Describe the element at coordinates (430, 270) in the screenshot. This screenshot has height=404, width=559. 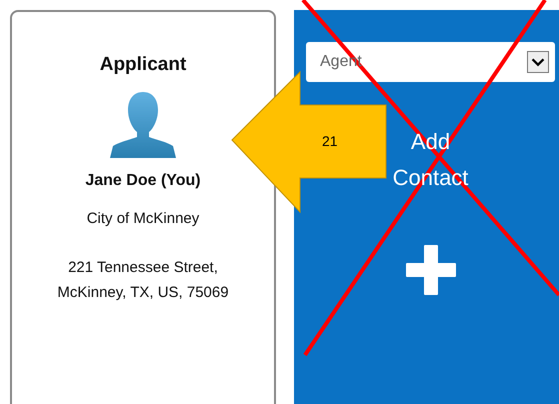
I see `plus-icon` at that location.